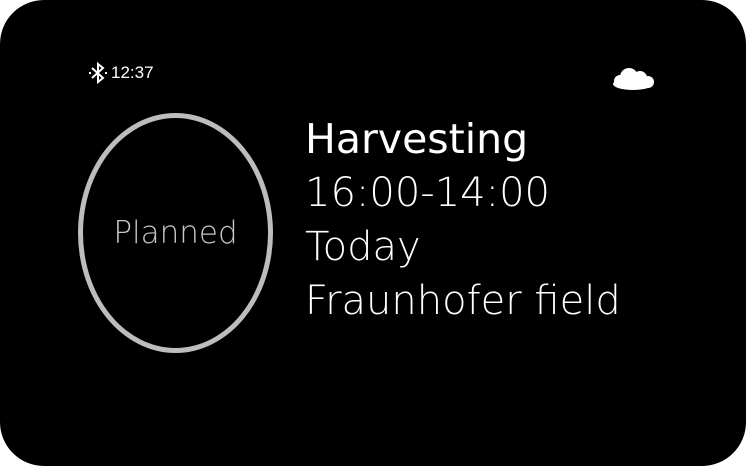 The image size is (746, 466). What do you see at coordinates (463, 301) in the screenshot?
I see `task-location: Fraunhofer field` at bounding box center [463, 301].